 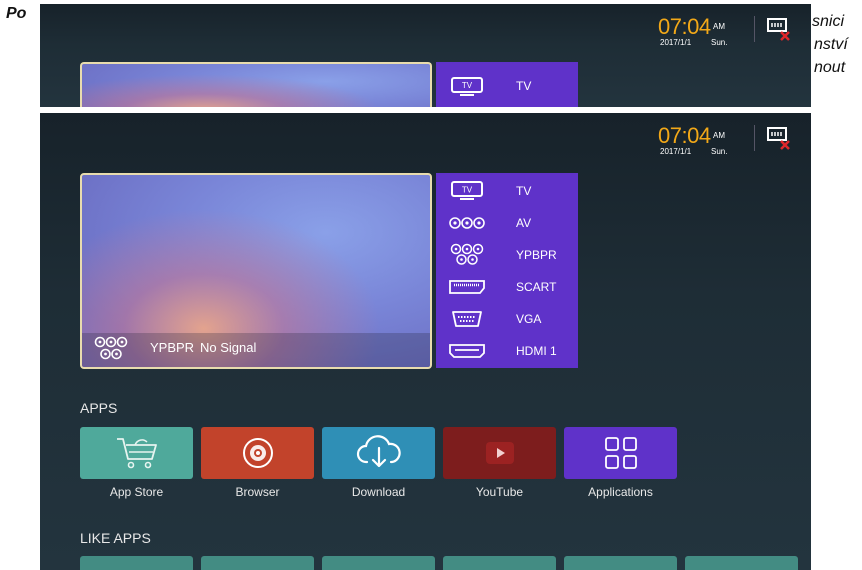 I want to click on input-source-panel-cropped: TV TV, so click(x=507, y=84).